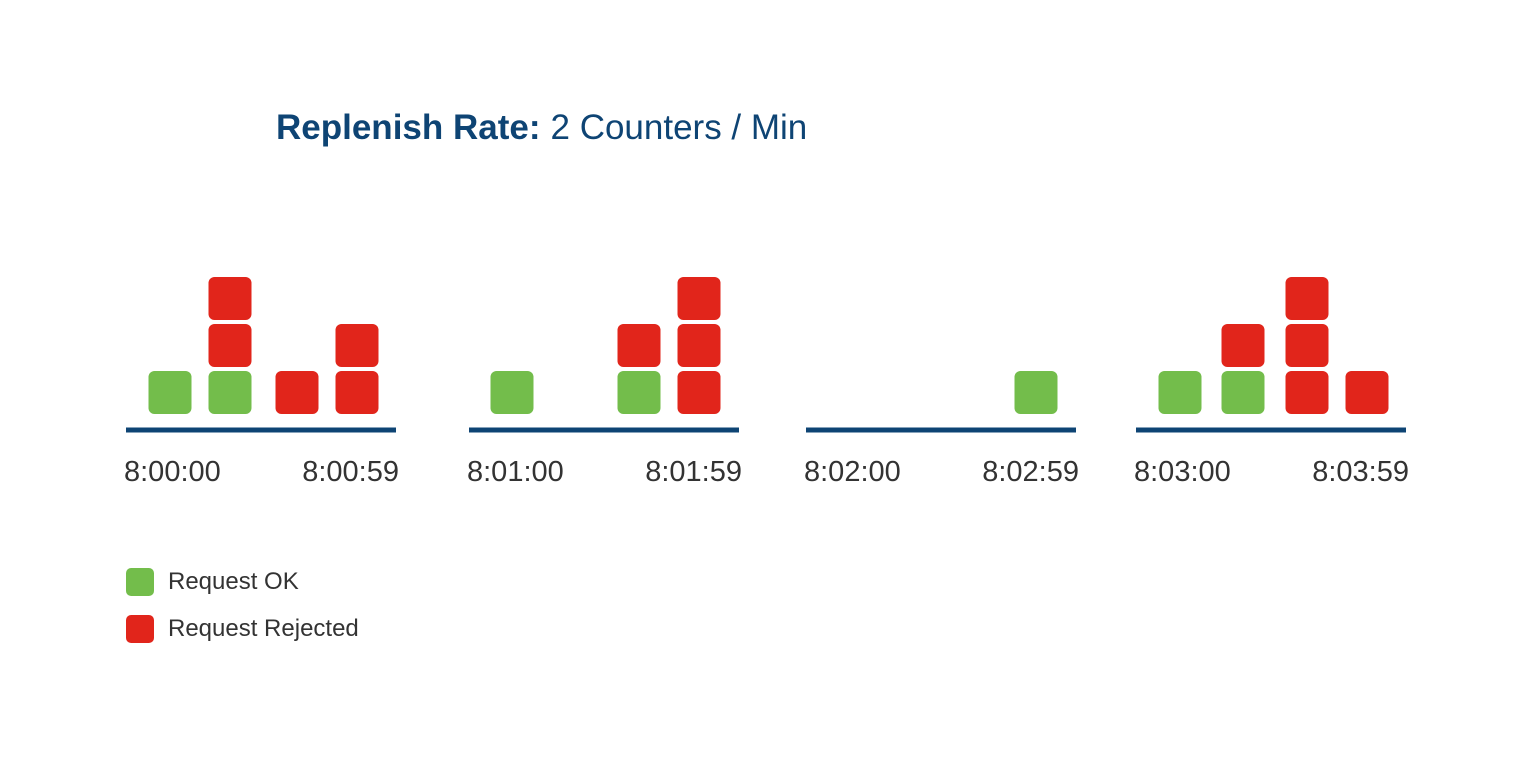 The width and height of the screenshot is (1532, 765). Describe the element at coordinates (140, 582) in the screenshot. I see `legend-swatch-ok` at that location.